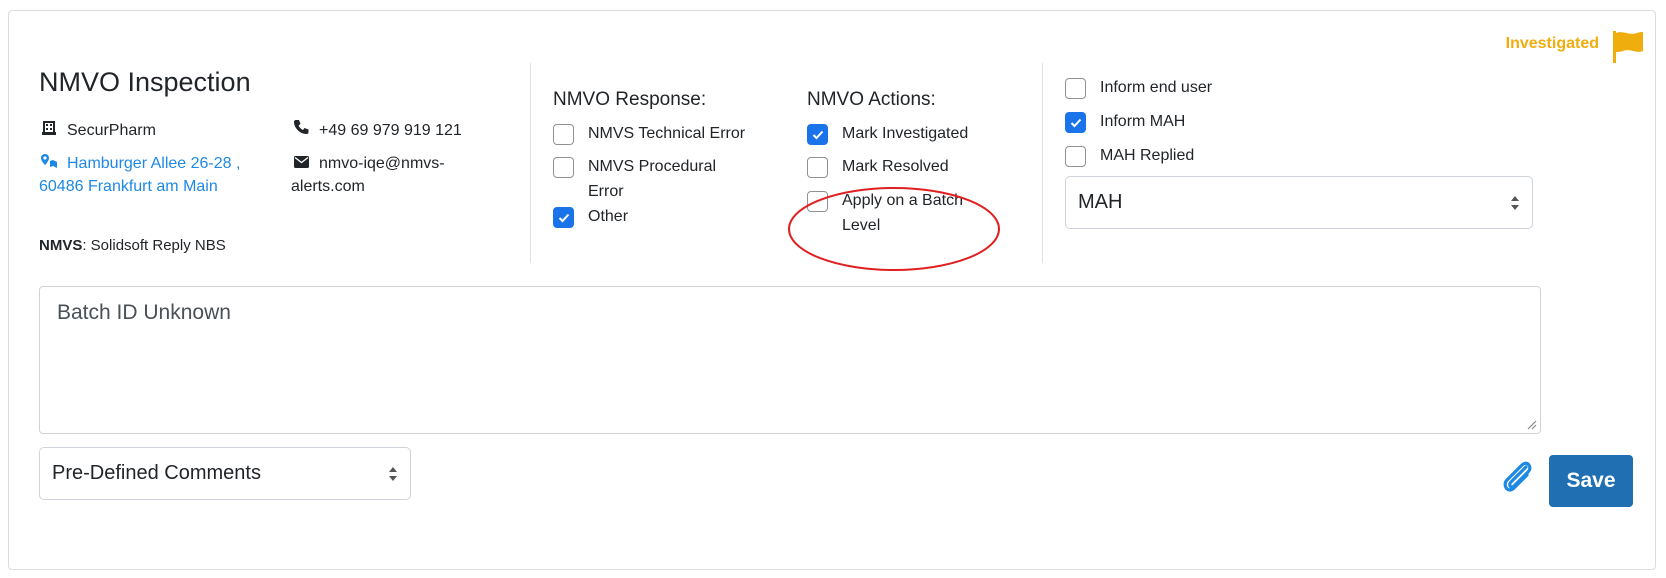 The height and width of the screenshot is (578, 1666). I want to click on phone-icon, so click(301, 130).